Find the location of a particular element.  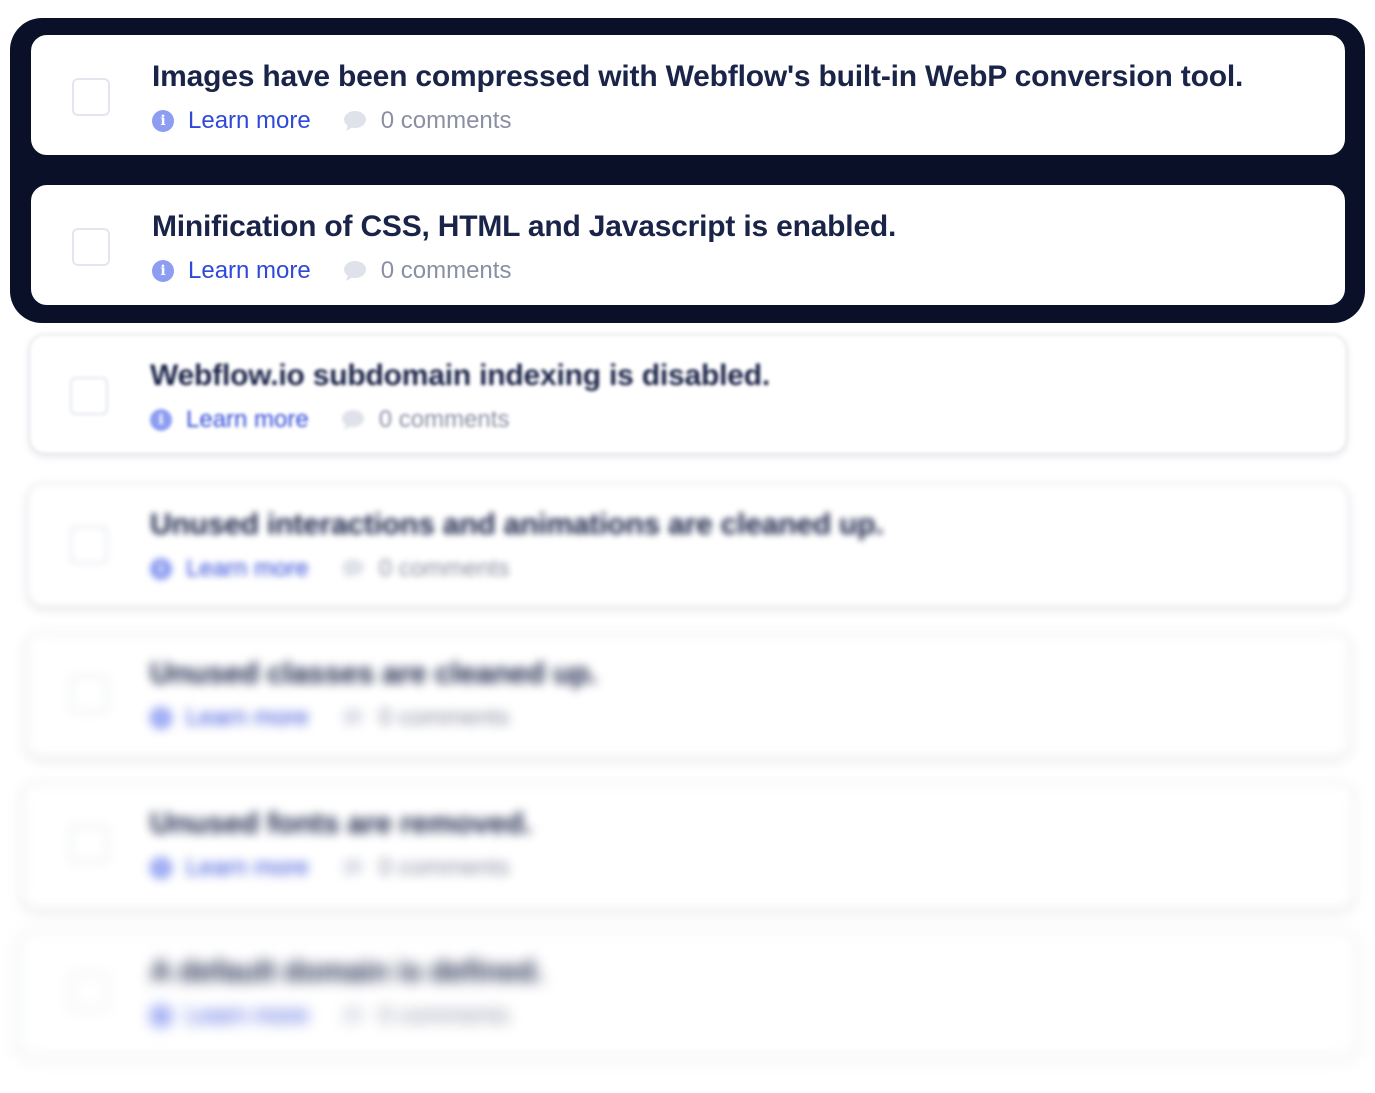

item-title: Unused fonts are removed. is located at coordinates (341, 823).